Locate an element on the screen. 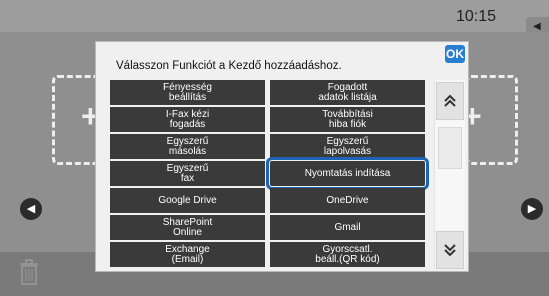 The image size is (549, 296). function-button-label: I-Fax kézi fogadás is located at coordinates (187, 119).